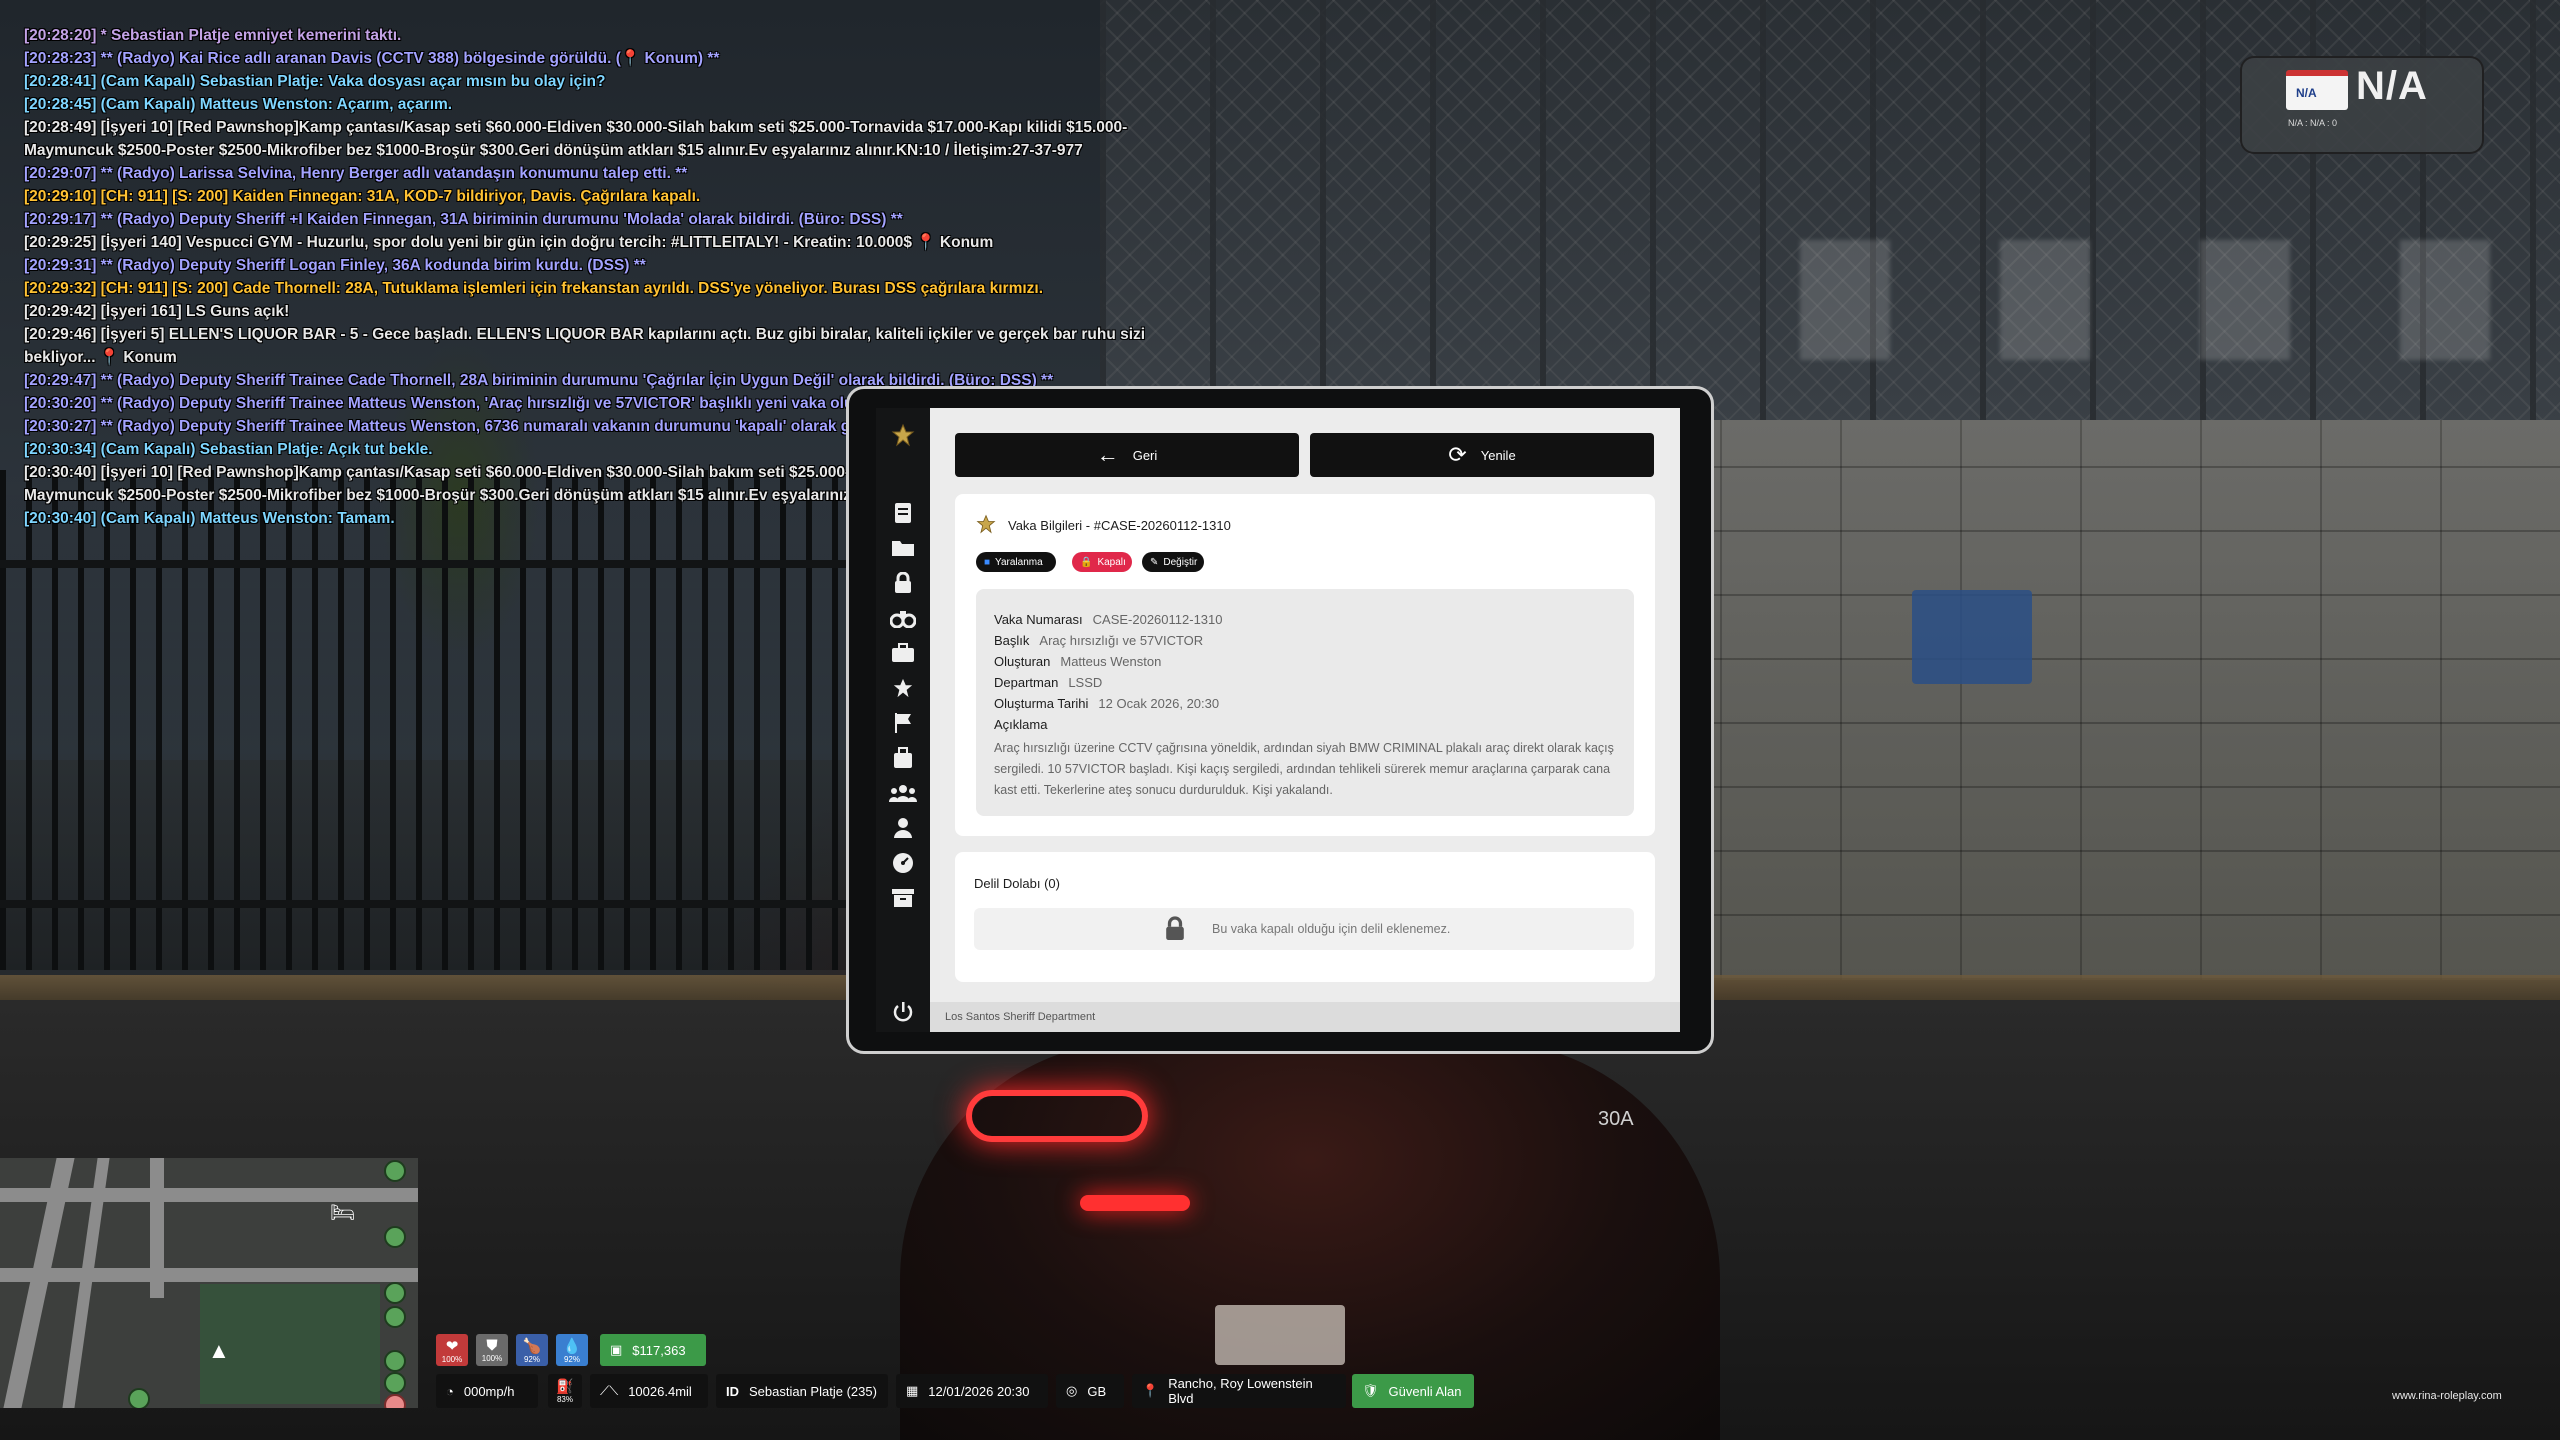 Image resolution: width=2560 pixels, height=1440 pixels. Describe the element at coordinates (903, 863) in the screenshot. I see `dashboard-gauge-icon` at that location.